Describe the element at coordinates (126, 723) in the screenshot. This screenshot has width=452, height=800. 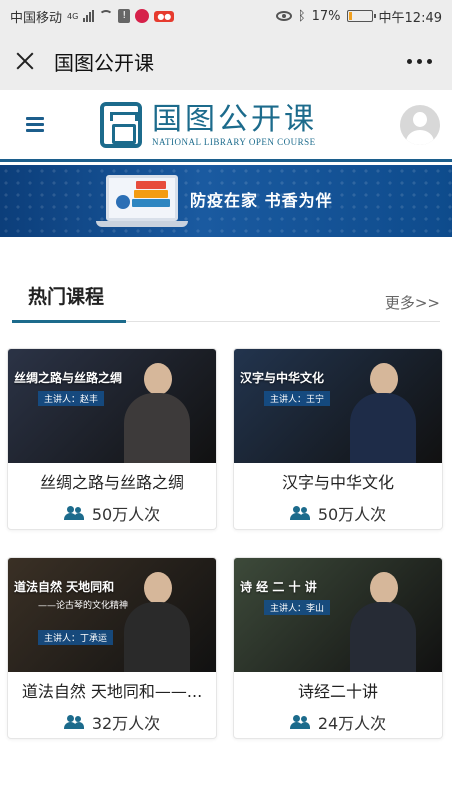
I see `view-count: 32万人次` at that location.